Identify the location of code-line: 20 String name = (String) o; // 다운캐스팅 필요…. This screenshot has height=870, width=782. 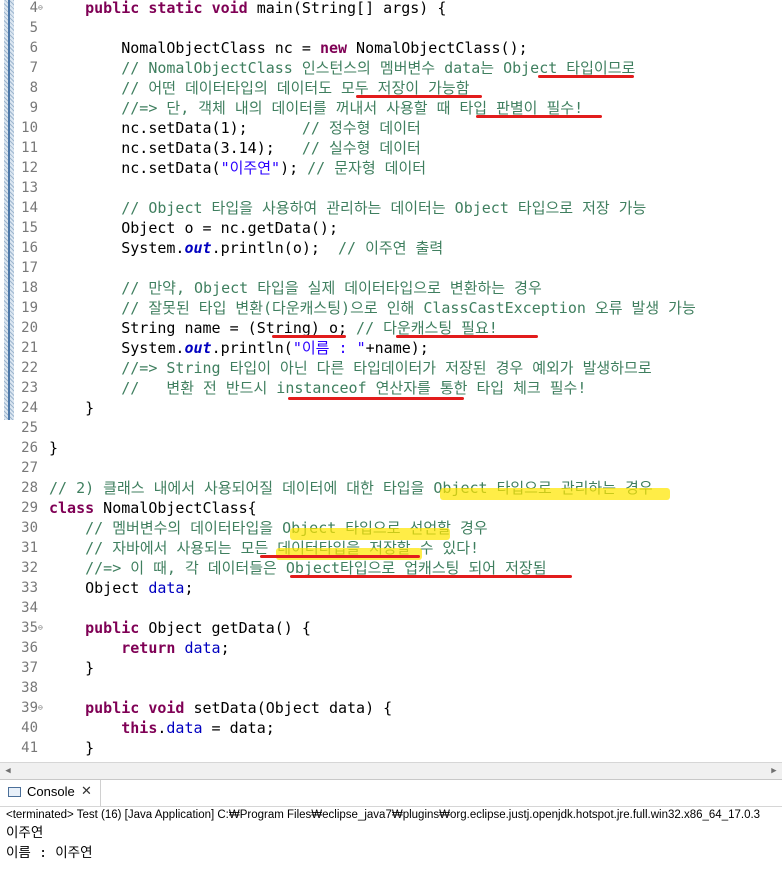
(391, 328).